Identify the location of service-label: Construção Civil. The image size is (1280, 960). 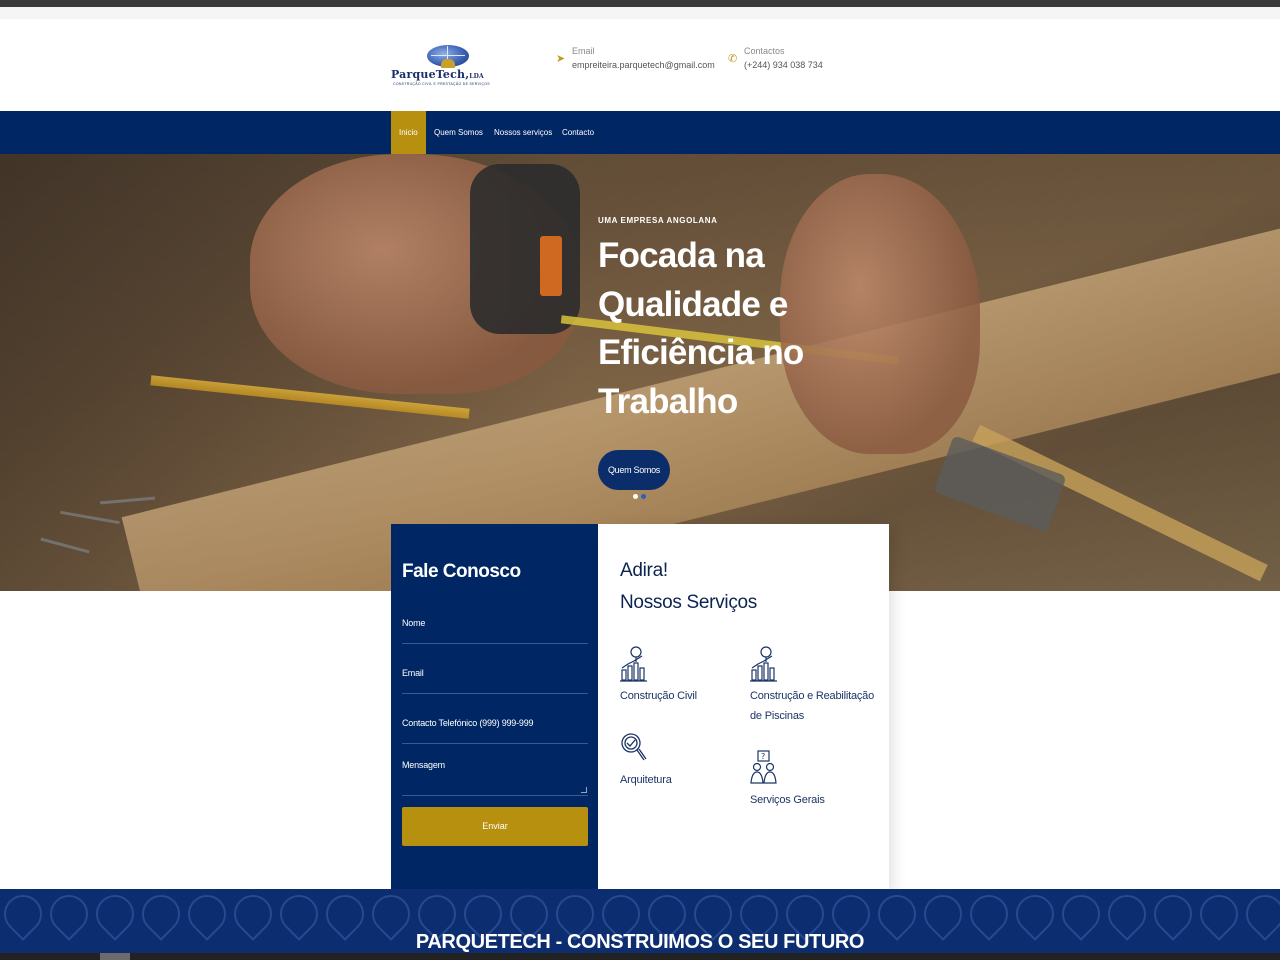
(658, 696).